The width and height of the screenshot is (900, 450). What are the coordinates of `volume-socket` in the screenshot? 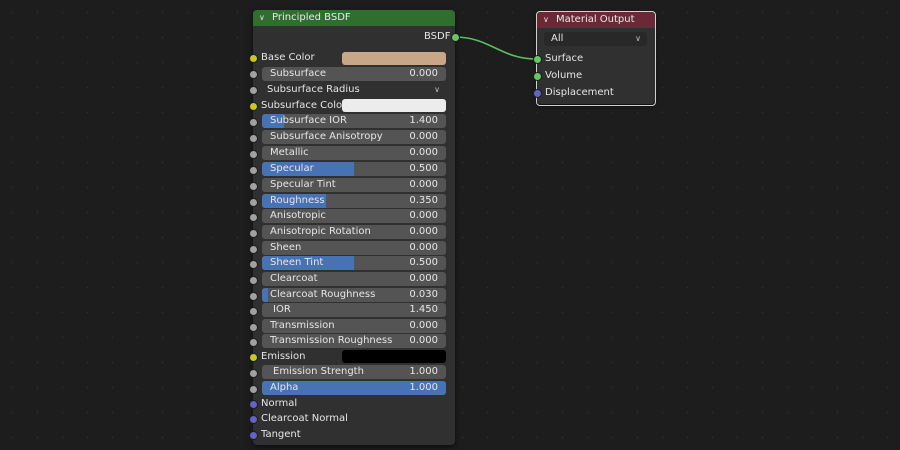 It's located at (537, 76).